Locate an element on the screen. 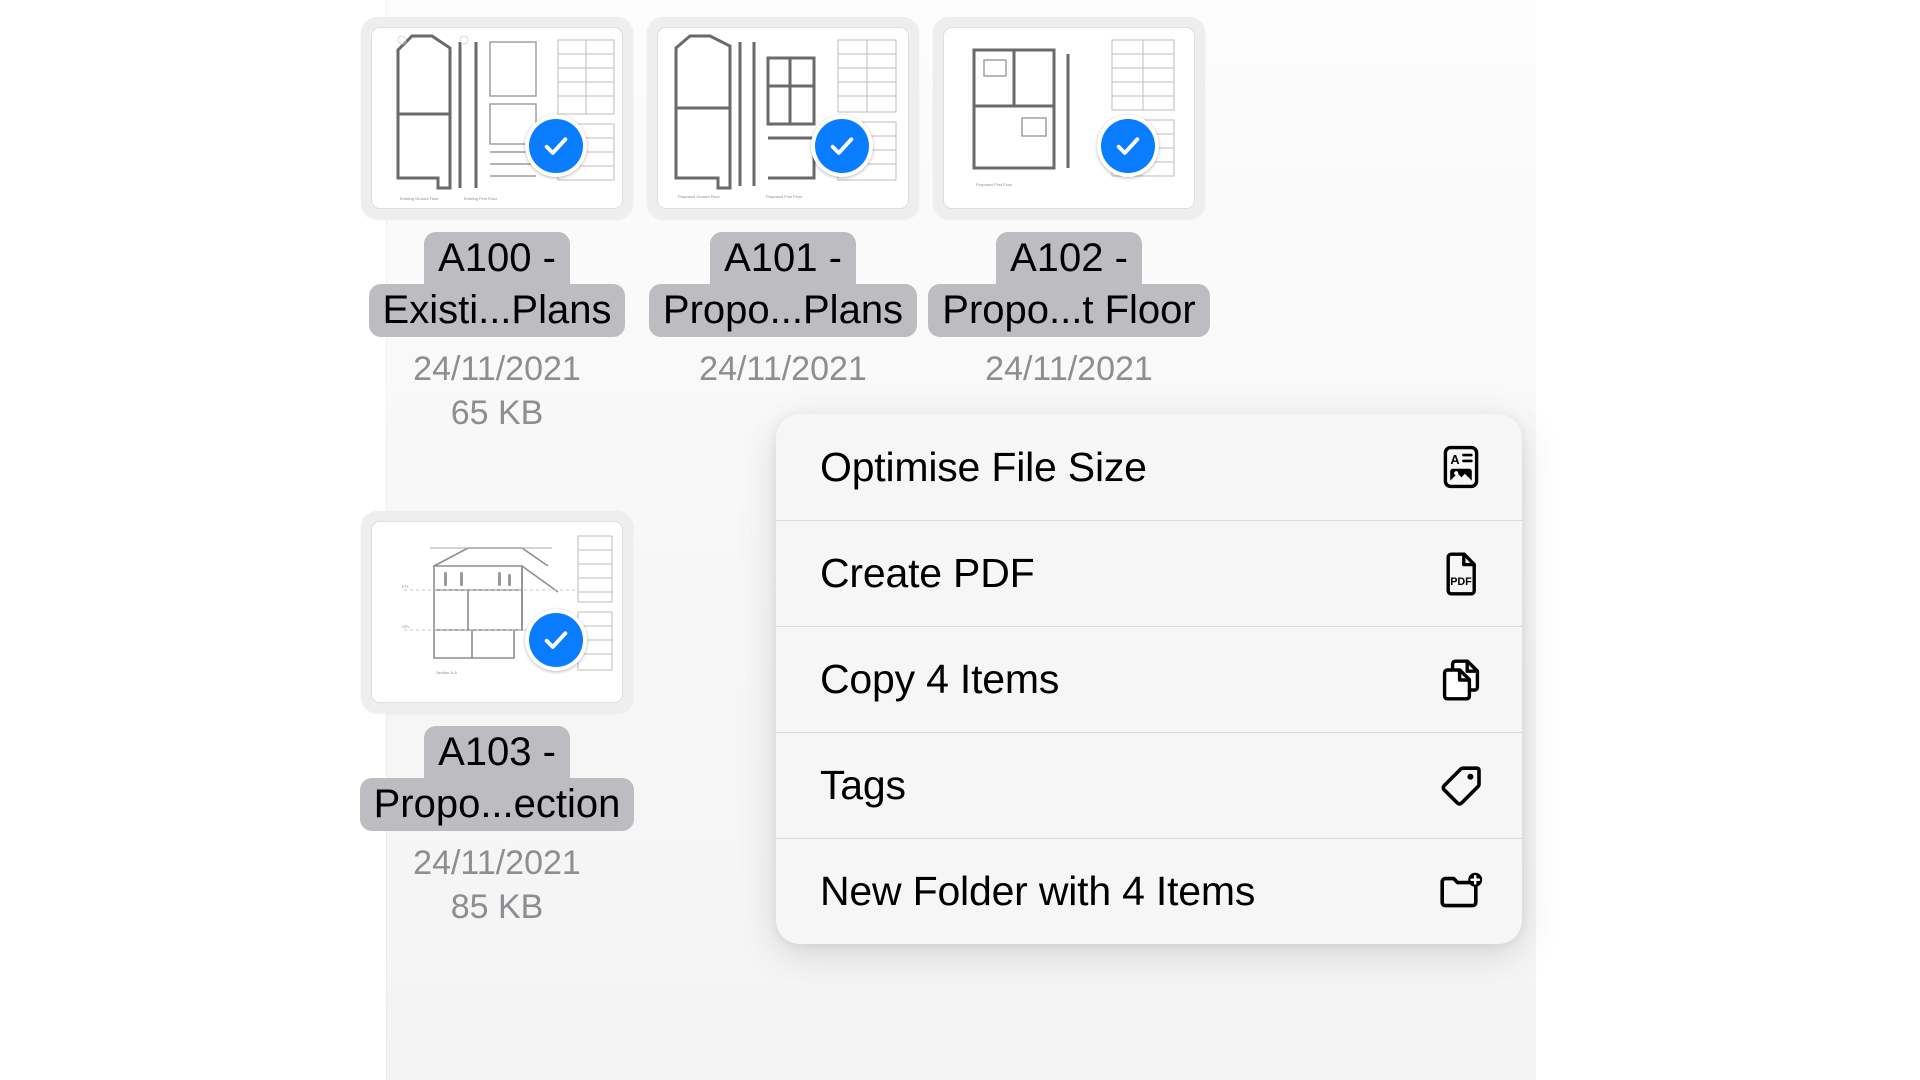  document-with-photo-icon: A is located at coordinates (1461, 467).